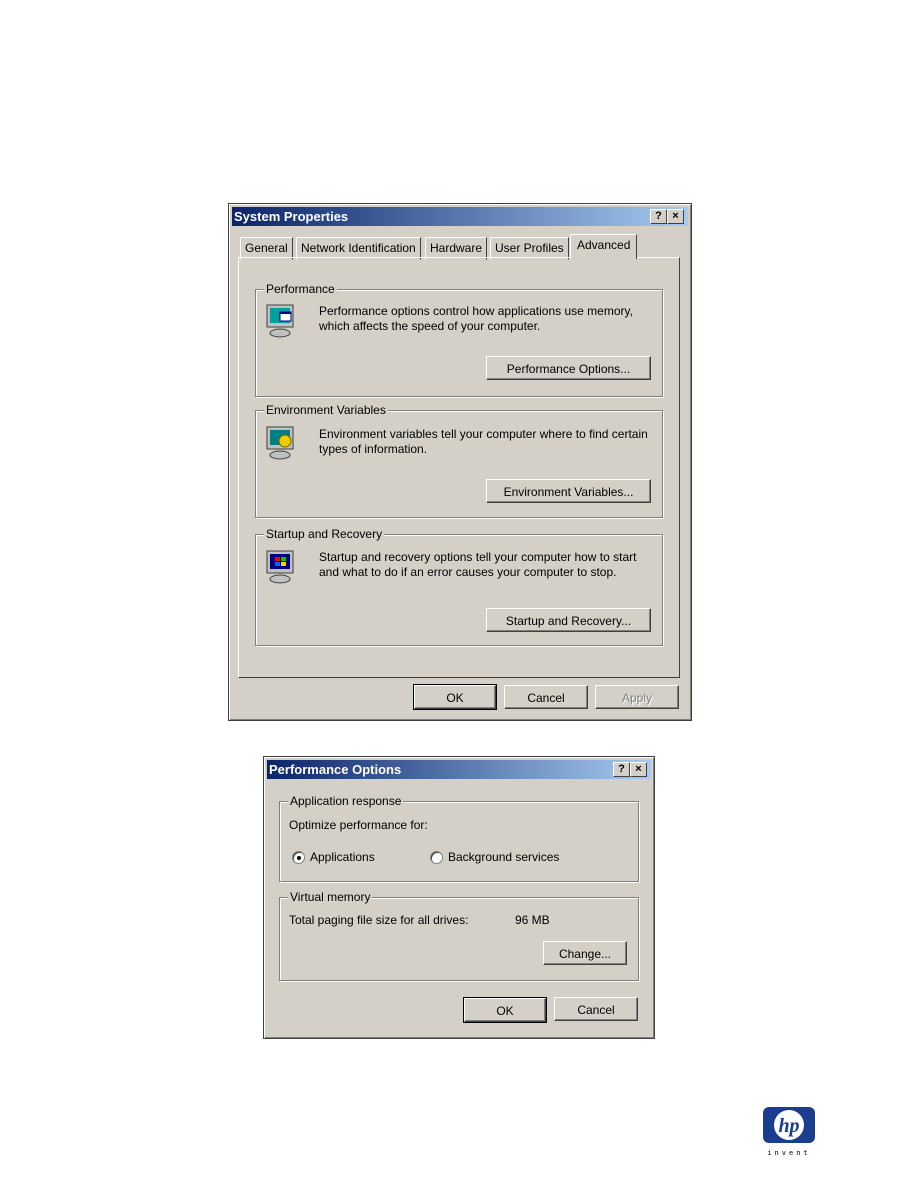  Describe the element at coordinates (379, 920) in the screenshot. I see `paging-file-label: Total paging file size for all drives:` at that location.